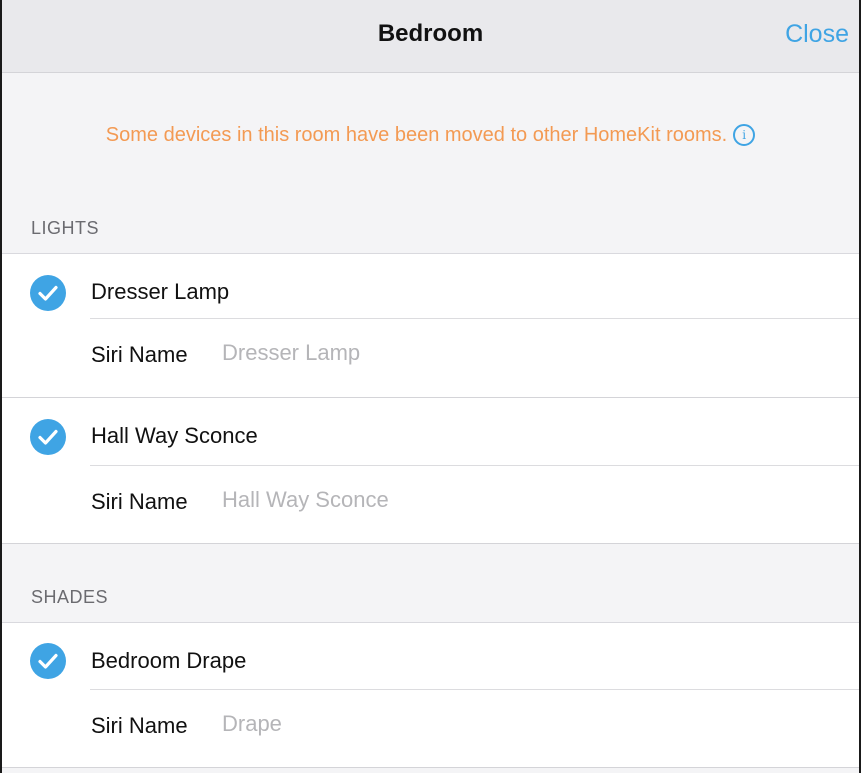  What do you see at coordinates (70, 597) in the screenshot?
I see `section-title: SHADES` at bounding box center [70, 597].